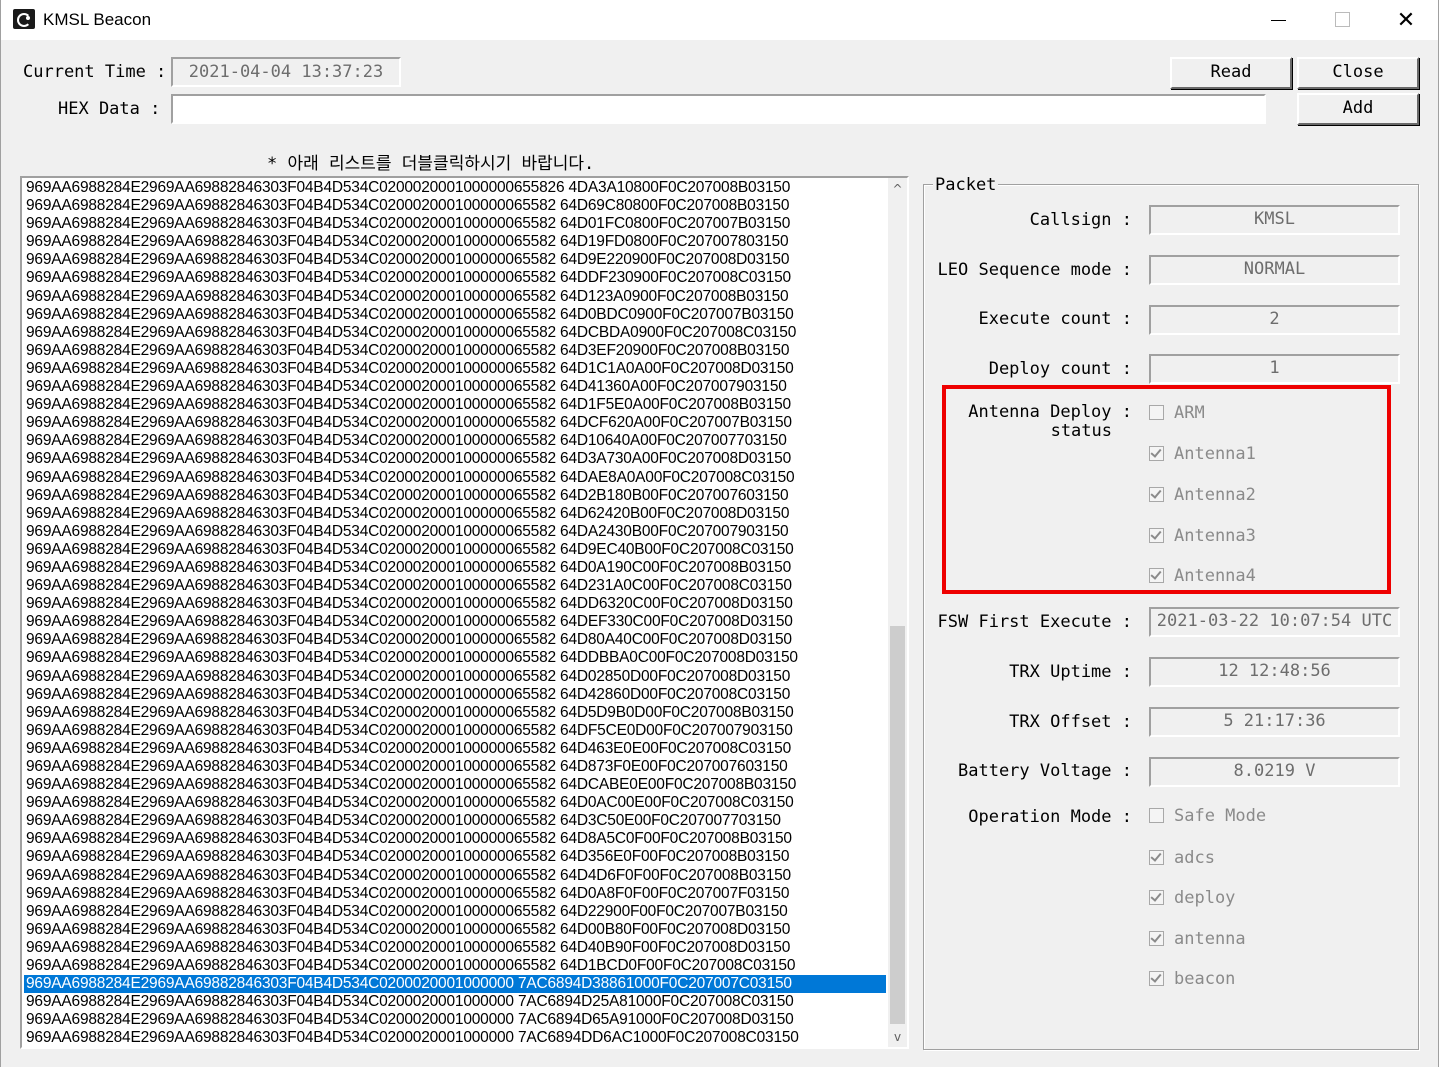 This screenshot has width=1439, height=1067. Describe the element at coordinates (286, 72) in the screenshot. I see `current-time-field: 2021-04-04 13:37:23` at that location.